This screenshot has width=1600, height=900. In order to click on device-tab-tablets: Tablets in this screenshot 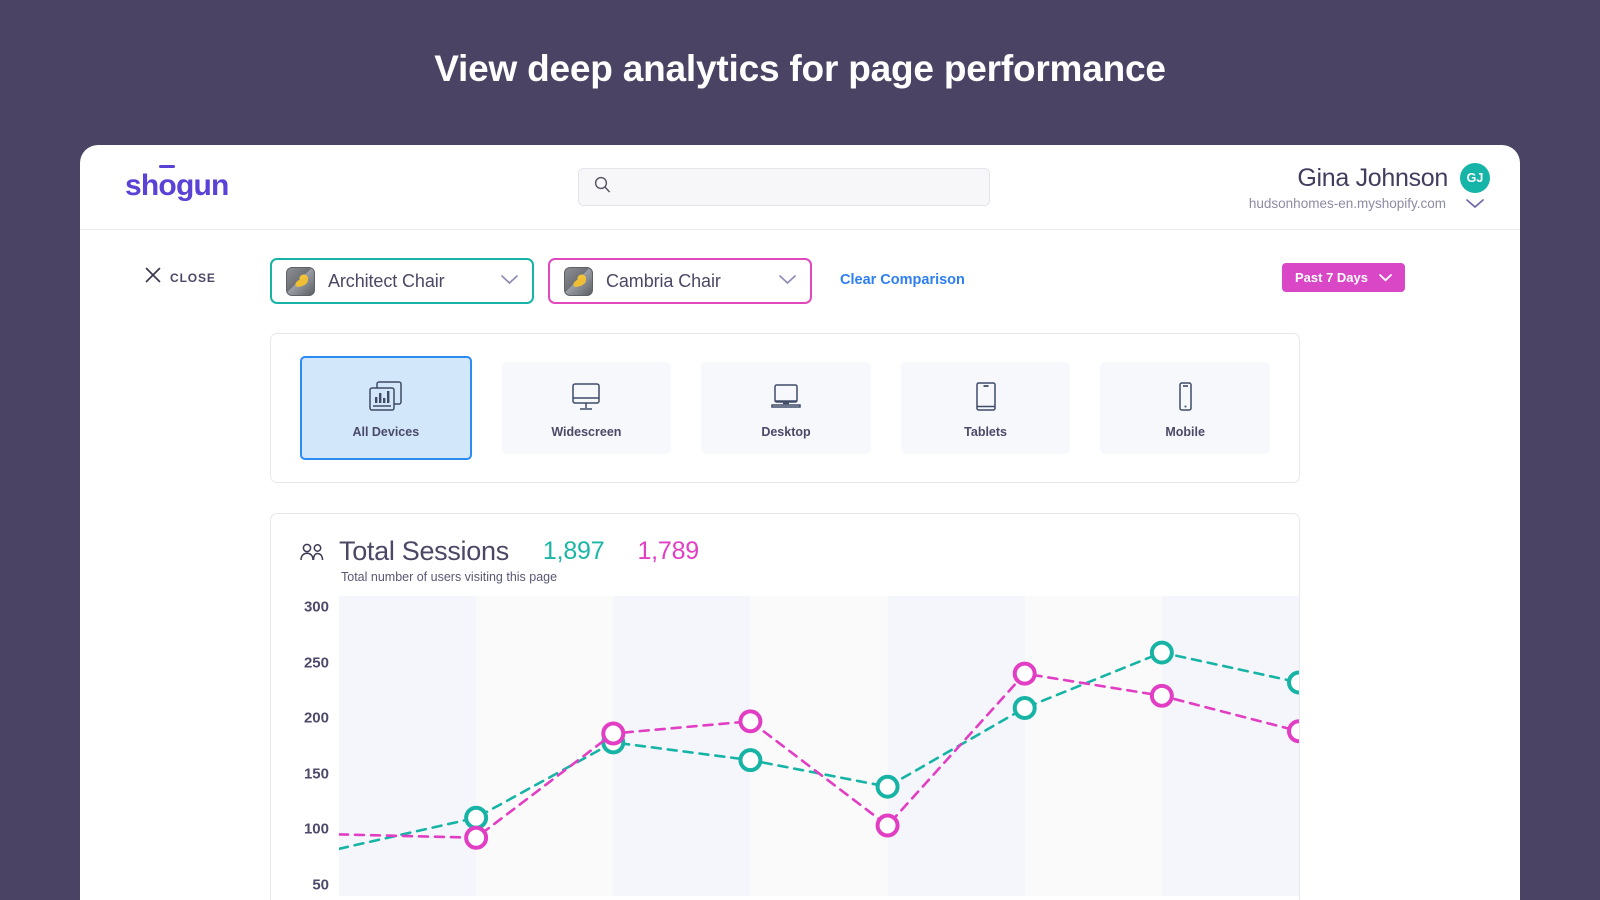, I will do `click(985, 408)`.